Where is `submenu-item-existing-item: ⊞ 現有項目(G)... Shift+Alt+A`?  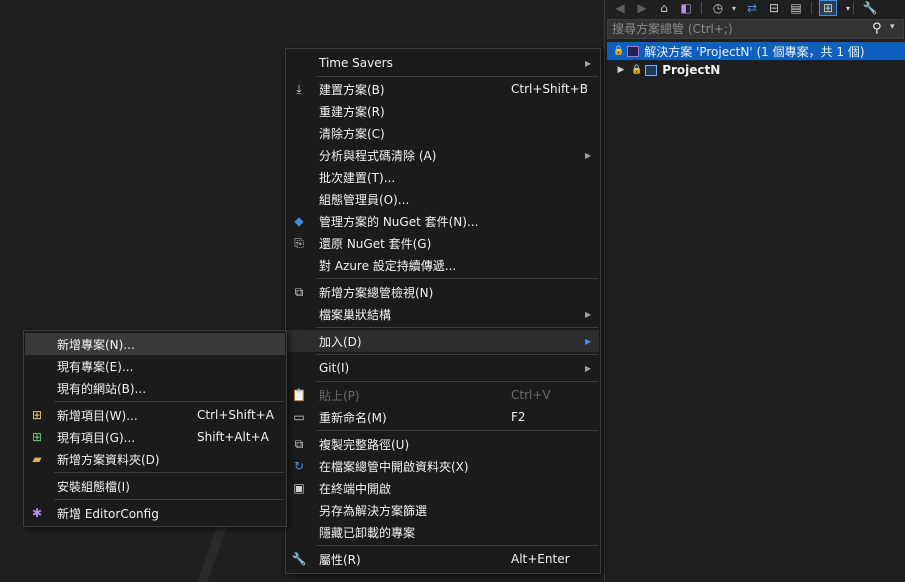 submenu-item-existing-item: ⊞ 現有項目(G)... Shift+Alt+A is located at coordinates (155, 437).